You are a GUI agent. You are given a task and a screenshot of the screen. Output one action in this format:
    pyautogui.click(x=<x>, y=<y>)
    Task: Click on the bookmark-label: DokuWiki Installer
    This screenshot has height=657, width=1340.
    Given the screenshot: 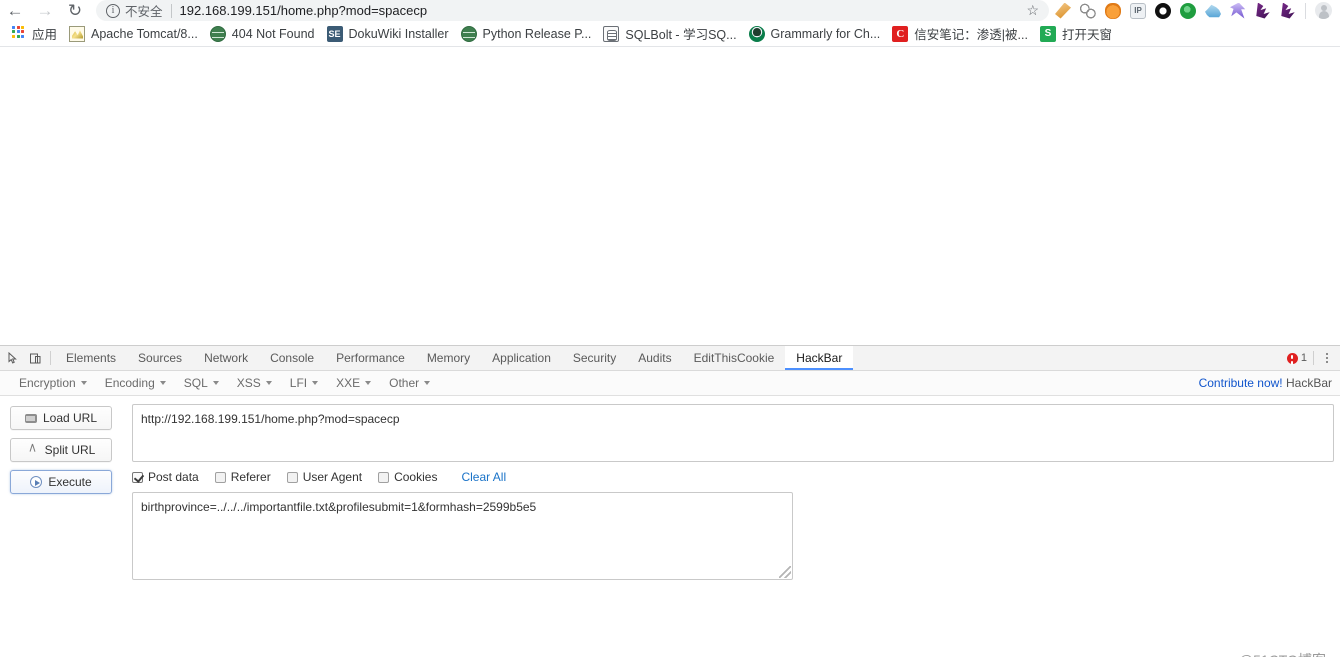 What is the action you would take?
    pyautogui.click(x=398, y=33)
    